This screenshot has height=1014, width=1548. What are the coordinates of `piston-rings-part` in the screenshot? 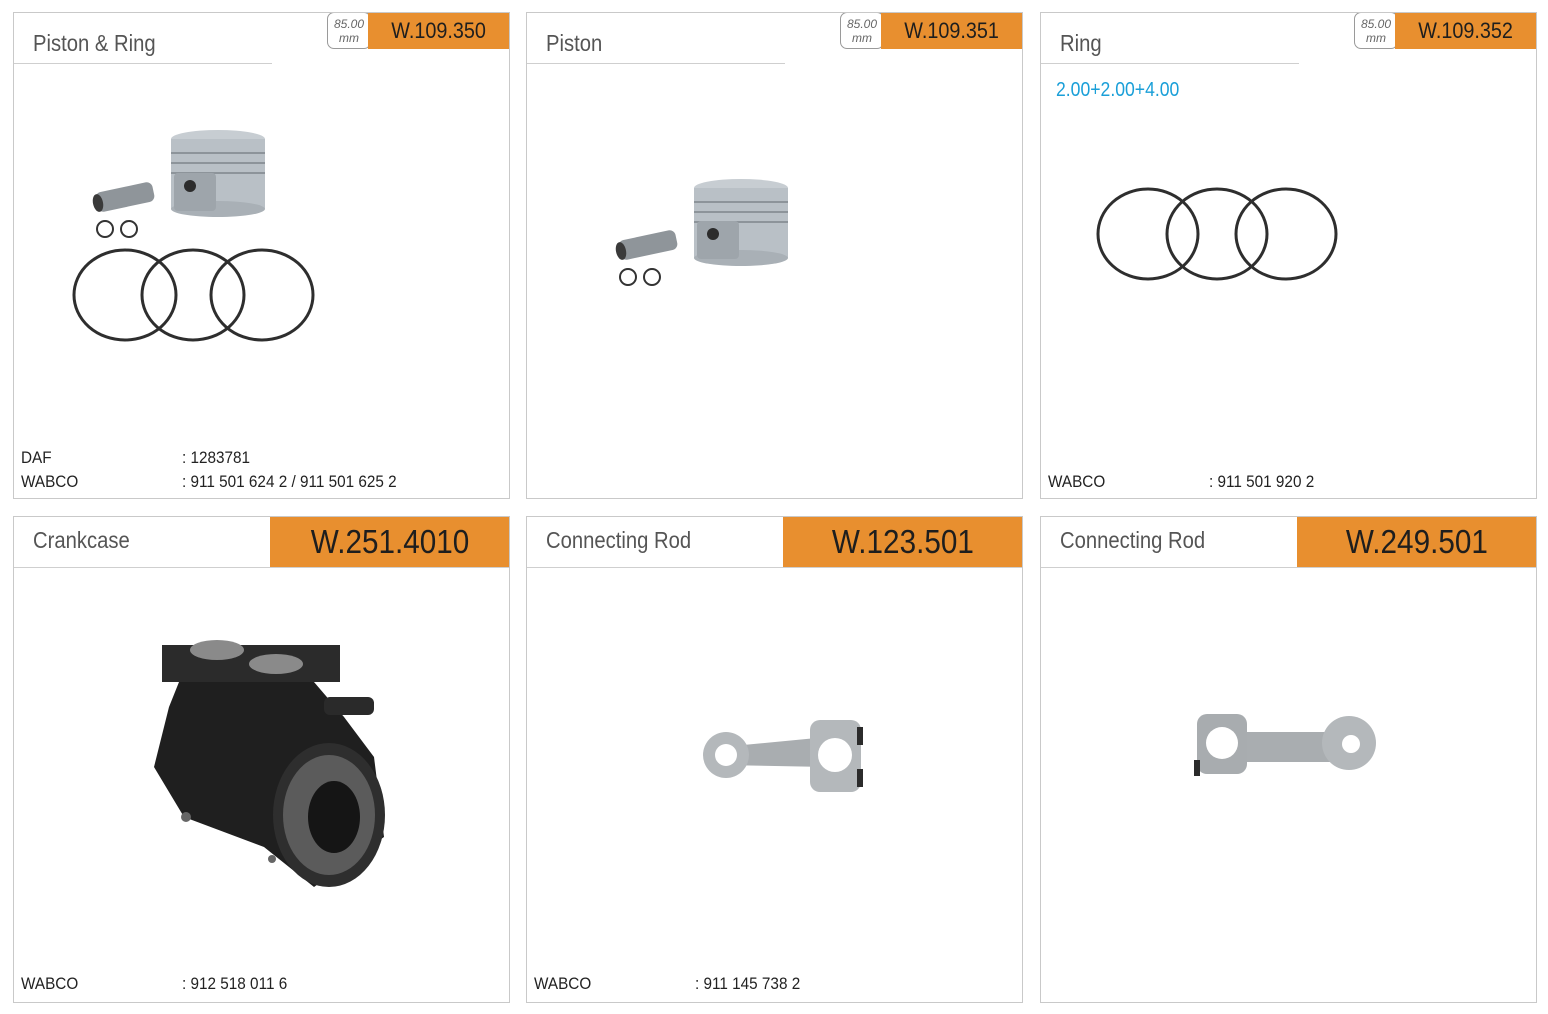 It's located at (193, 295).